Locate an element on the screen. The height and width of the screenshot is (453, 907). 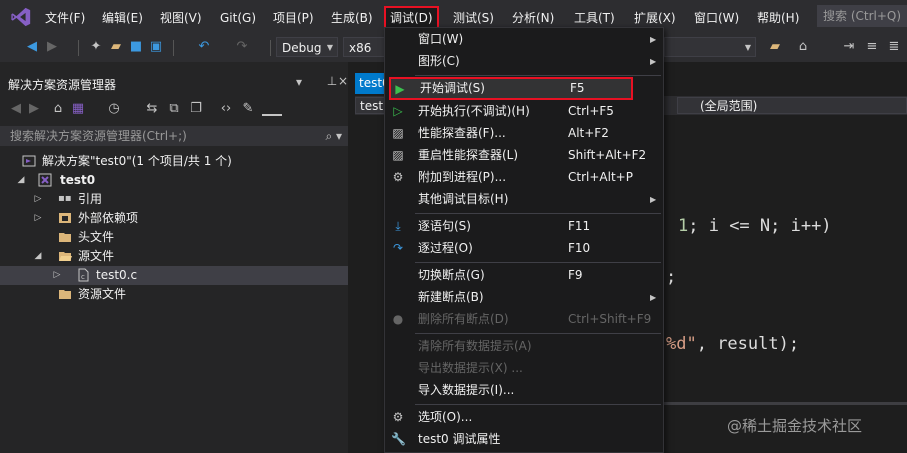
menu-item-delete-all-breakpoints: ● 删除所有断点(D) Ctrl+Shift+F9 is located at coordinates (524, 319).